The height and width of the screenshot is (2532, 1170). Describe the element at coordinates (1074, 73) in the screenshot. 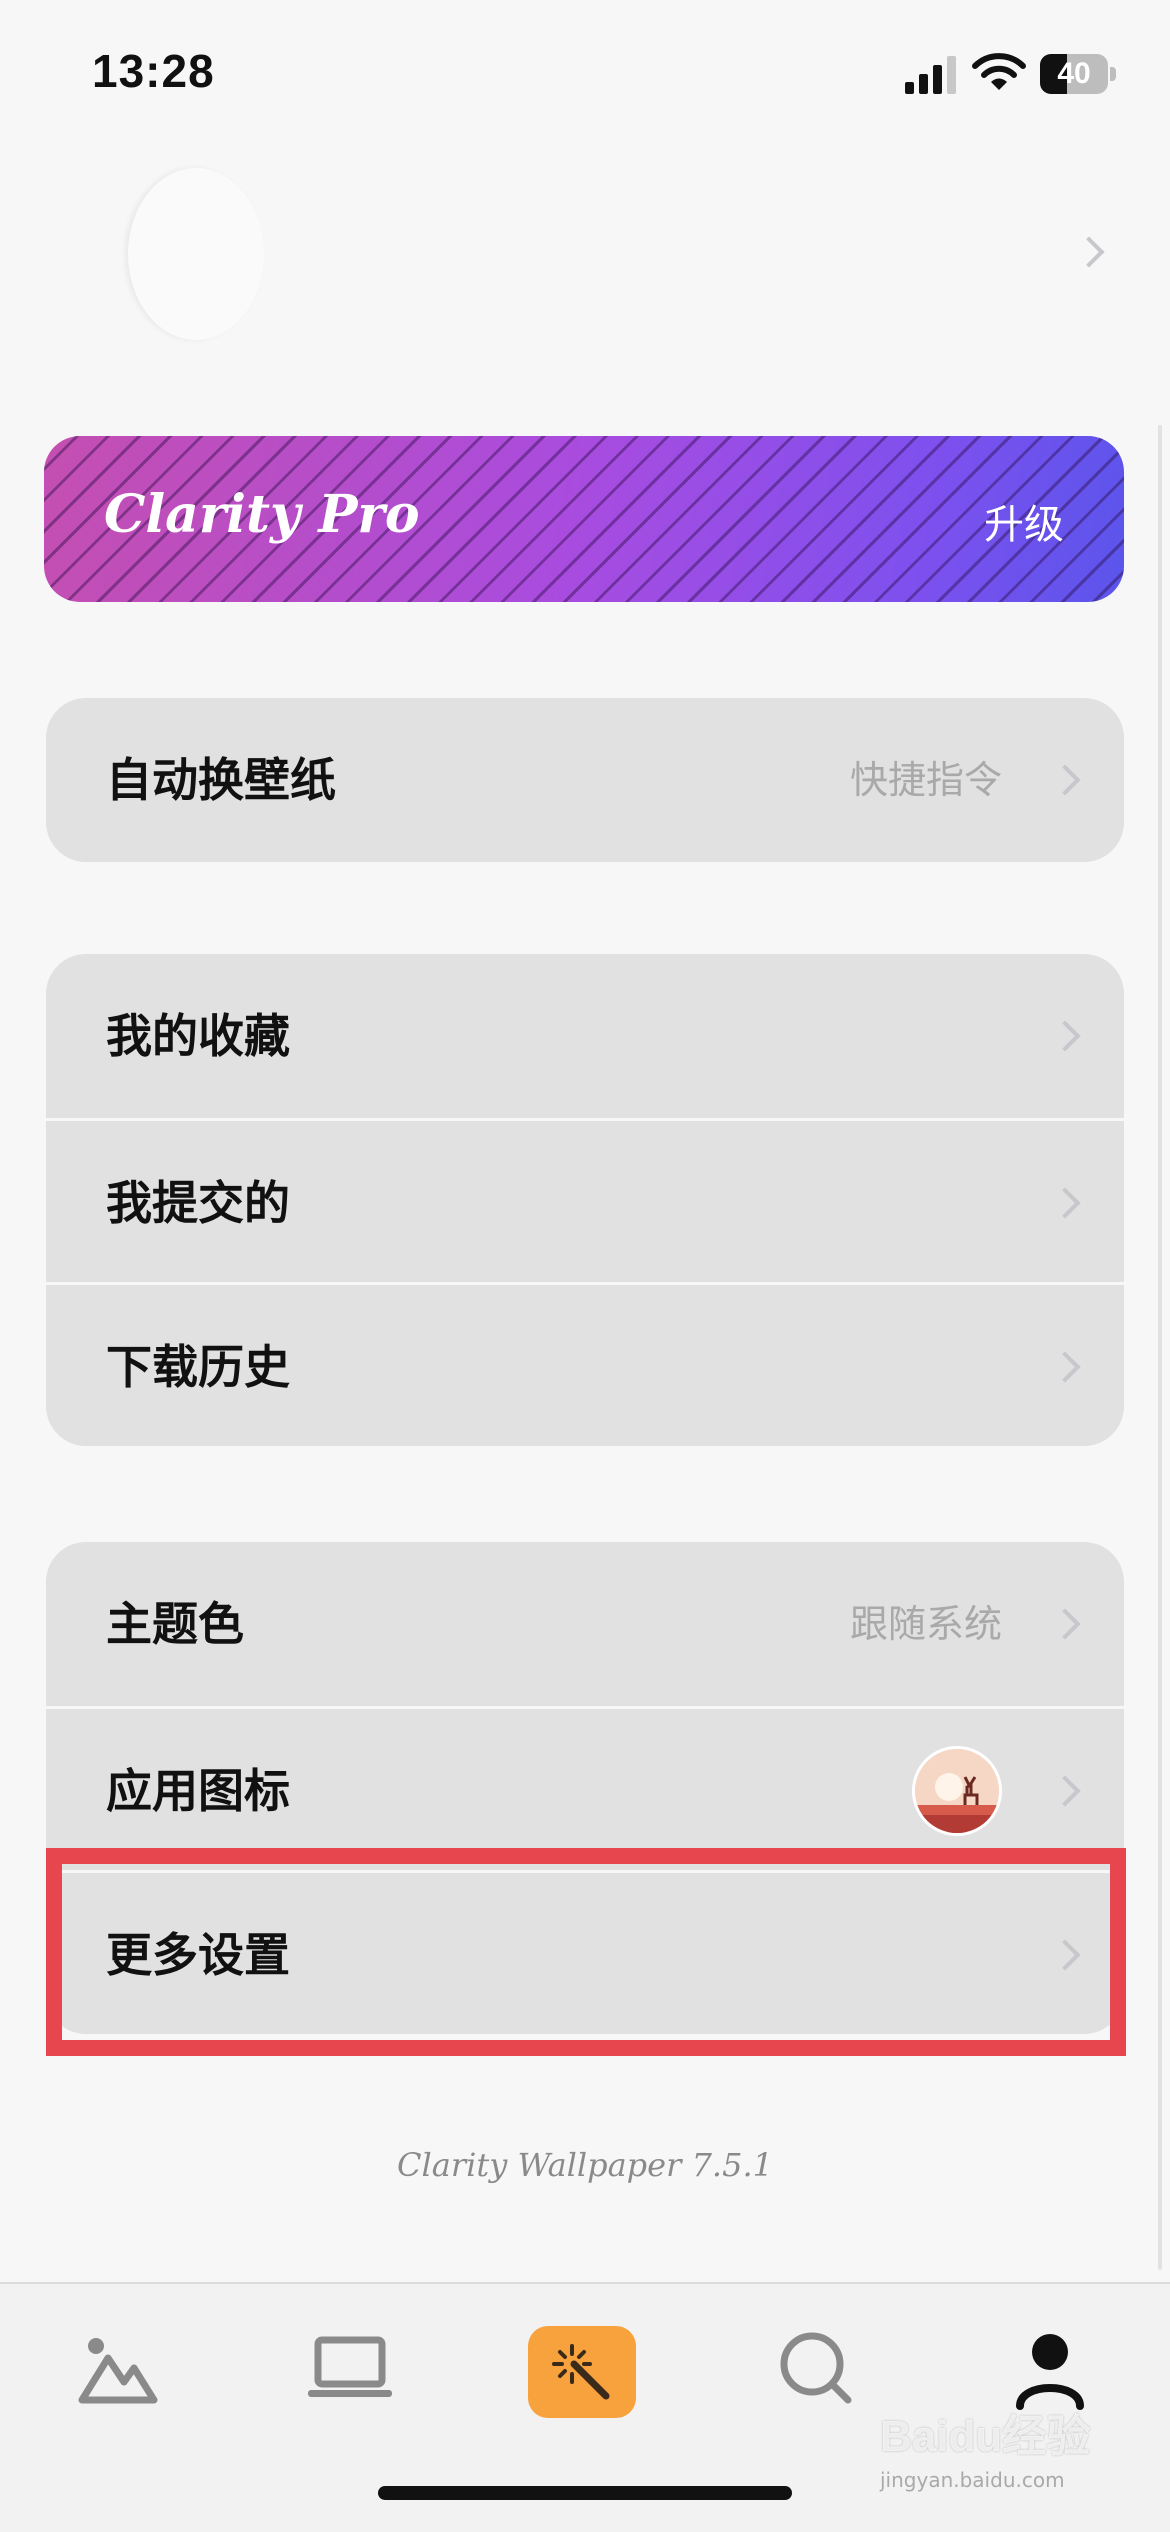

I see `battery-level: 40` at that location.